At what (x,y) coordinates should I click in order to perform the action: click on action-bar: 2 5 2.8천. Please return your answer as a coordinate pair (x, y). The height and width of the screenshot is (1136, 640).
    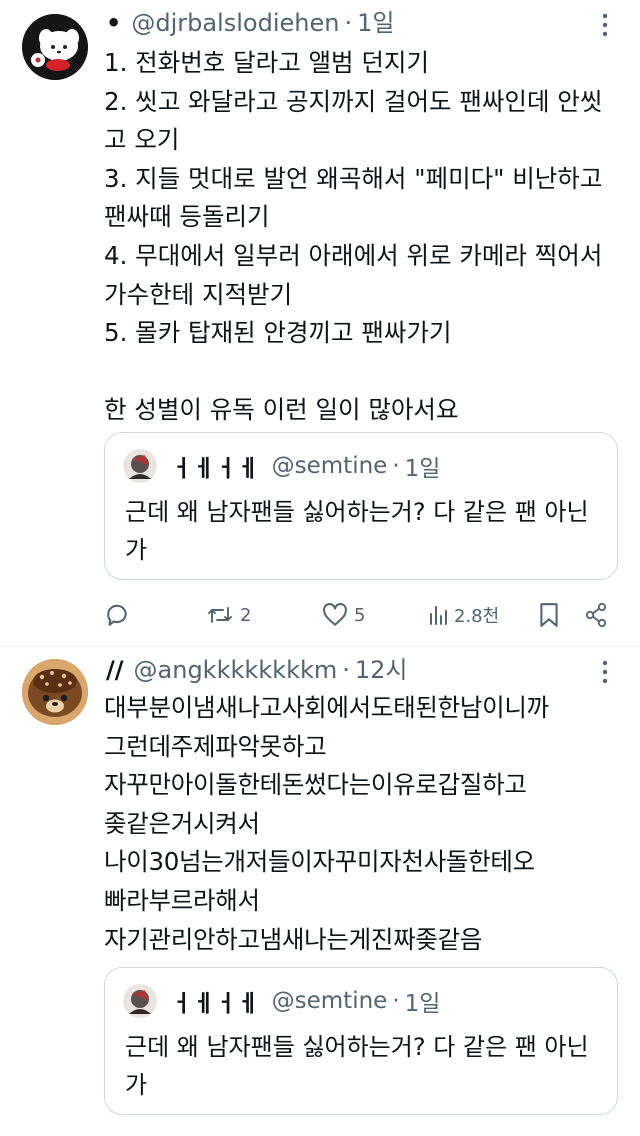
    Looking at the image, I should click on (359, 615).